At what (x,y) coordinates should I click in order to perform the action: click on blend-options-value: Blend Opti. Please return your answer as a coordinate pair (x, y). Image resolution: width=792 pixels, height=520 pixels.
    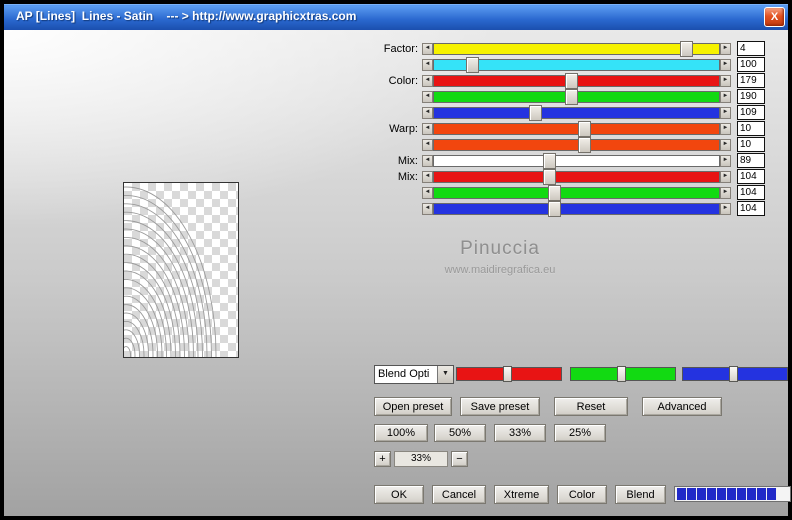
    Looking at the image, I should click on (404, 374).